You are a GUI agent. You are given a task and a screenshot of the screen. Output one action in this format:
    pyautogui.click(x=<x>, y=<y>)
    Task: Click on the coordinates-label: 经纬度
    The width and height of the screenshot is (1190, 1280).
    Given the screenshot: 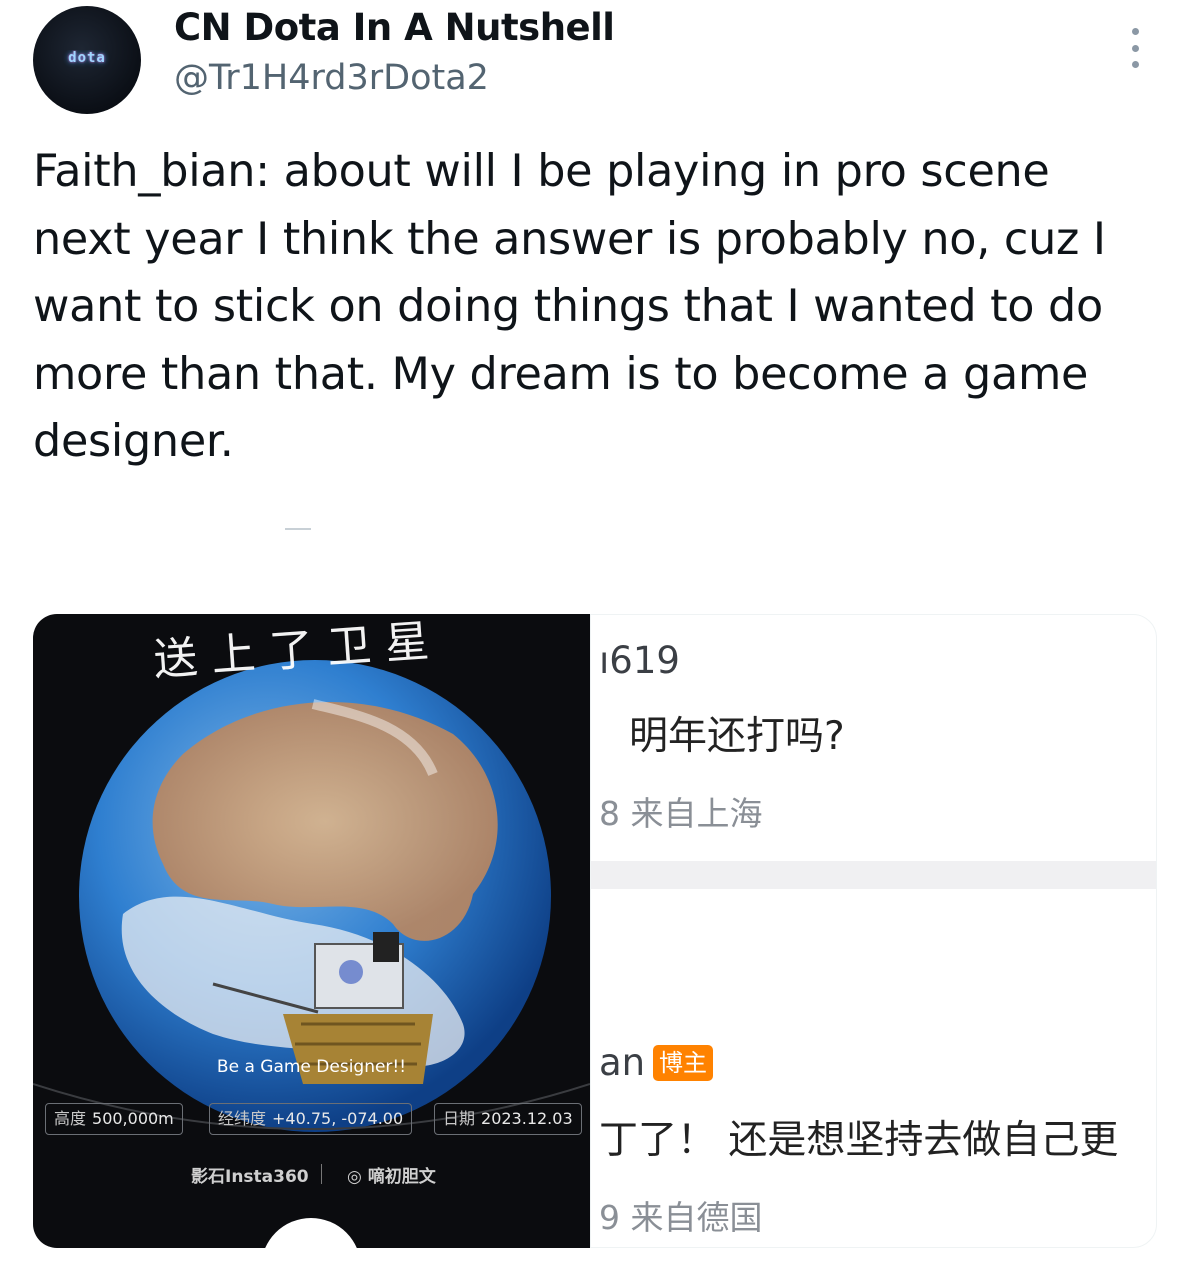 What is the action you would take?
    pyautogui.click(x=242, y=1118)
    